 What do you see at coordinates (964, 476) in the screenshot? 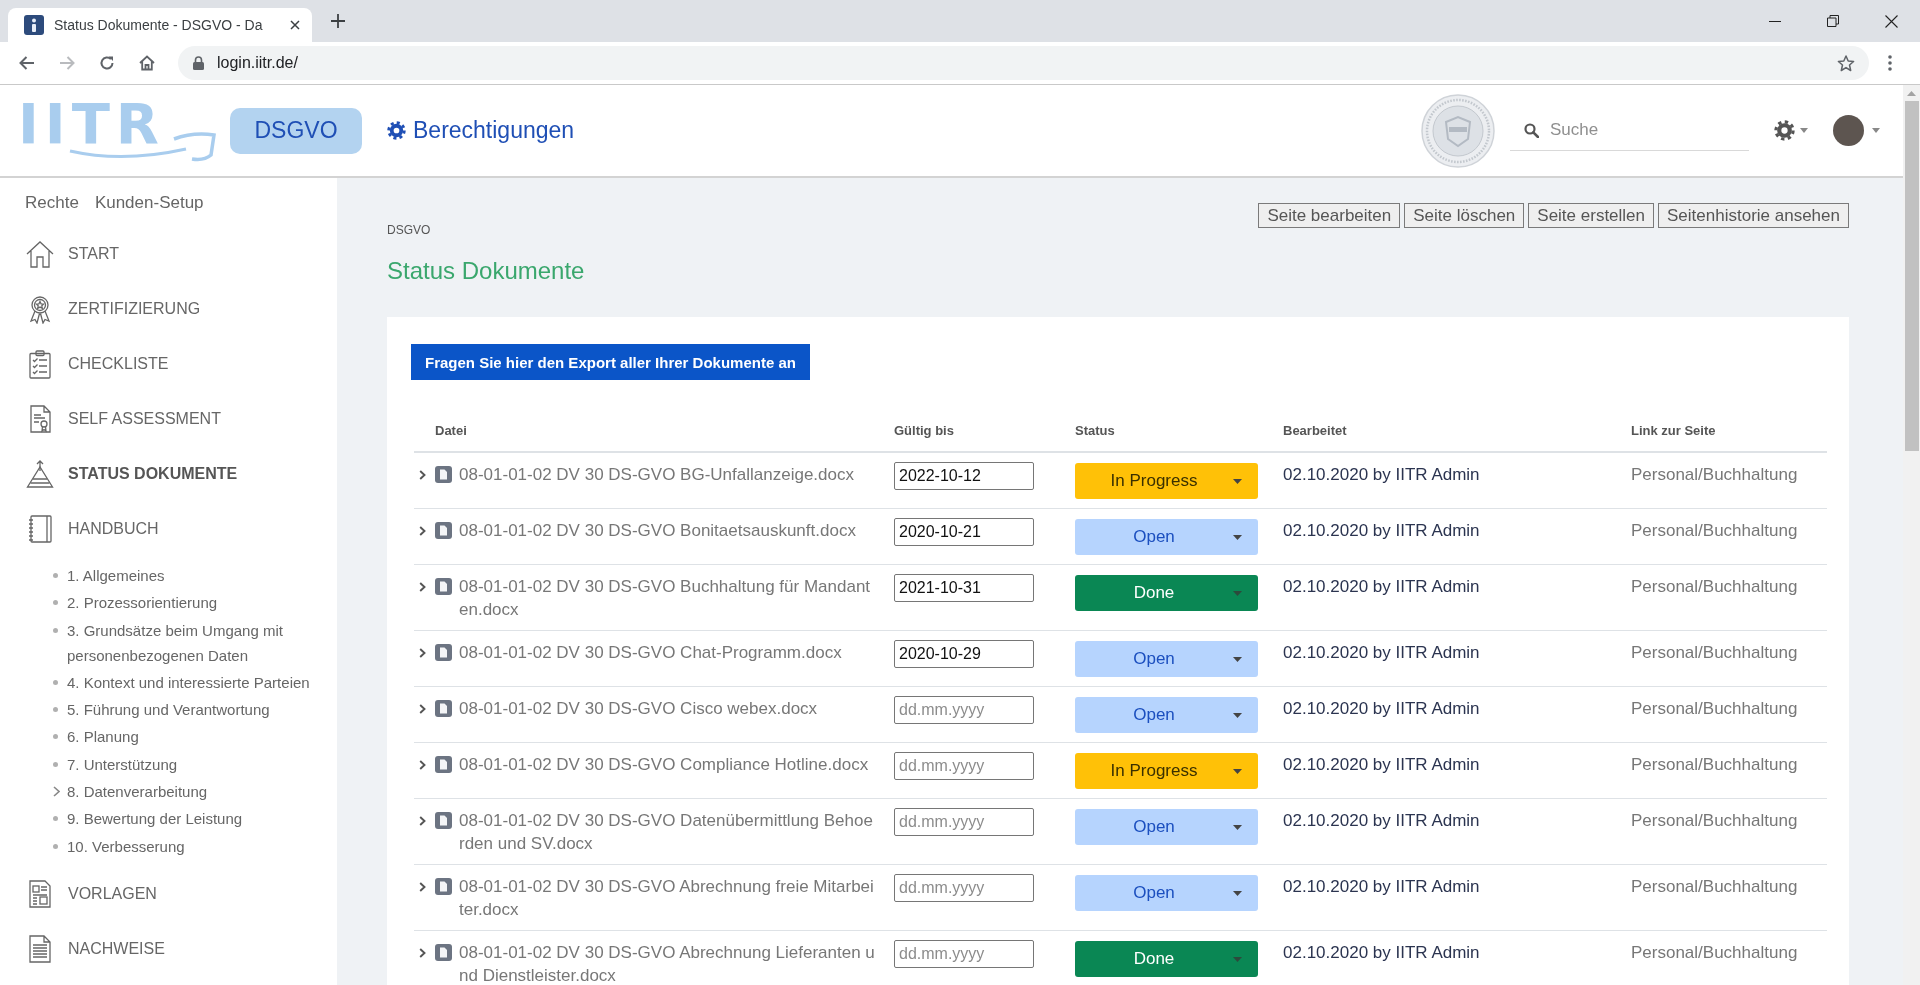
I see `date-field: 2022-10-12` at bounding box center [964, 476].